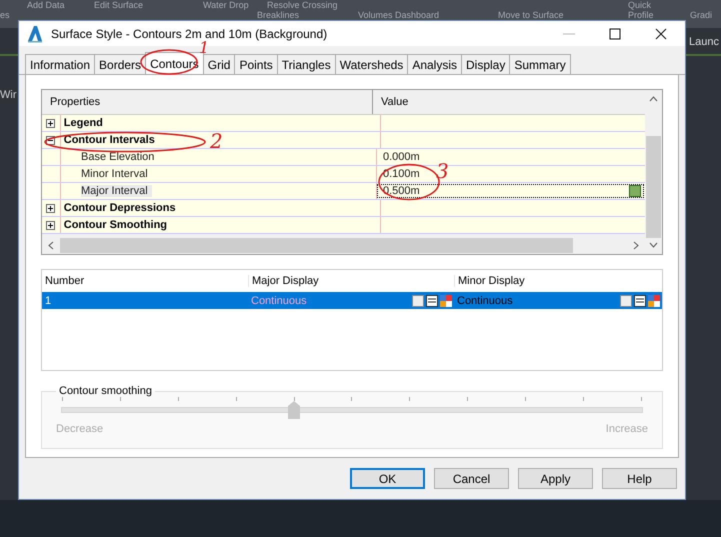  I want to click on annotation-number: 2, so click(216, 141).